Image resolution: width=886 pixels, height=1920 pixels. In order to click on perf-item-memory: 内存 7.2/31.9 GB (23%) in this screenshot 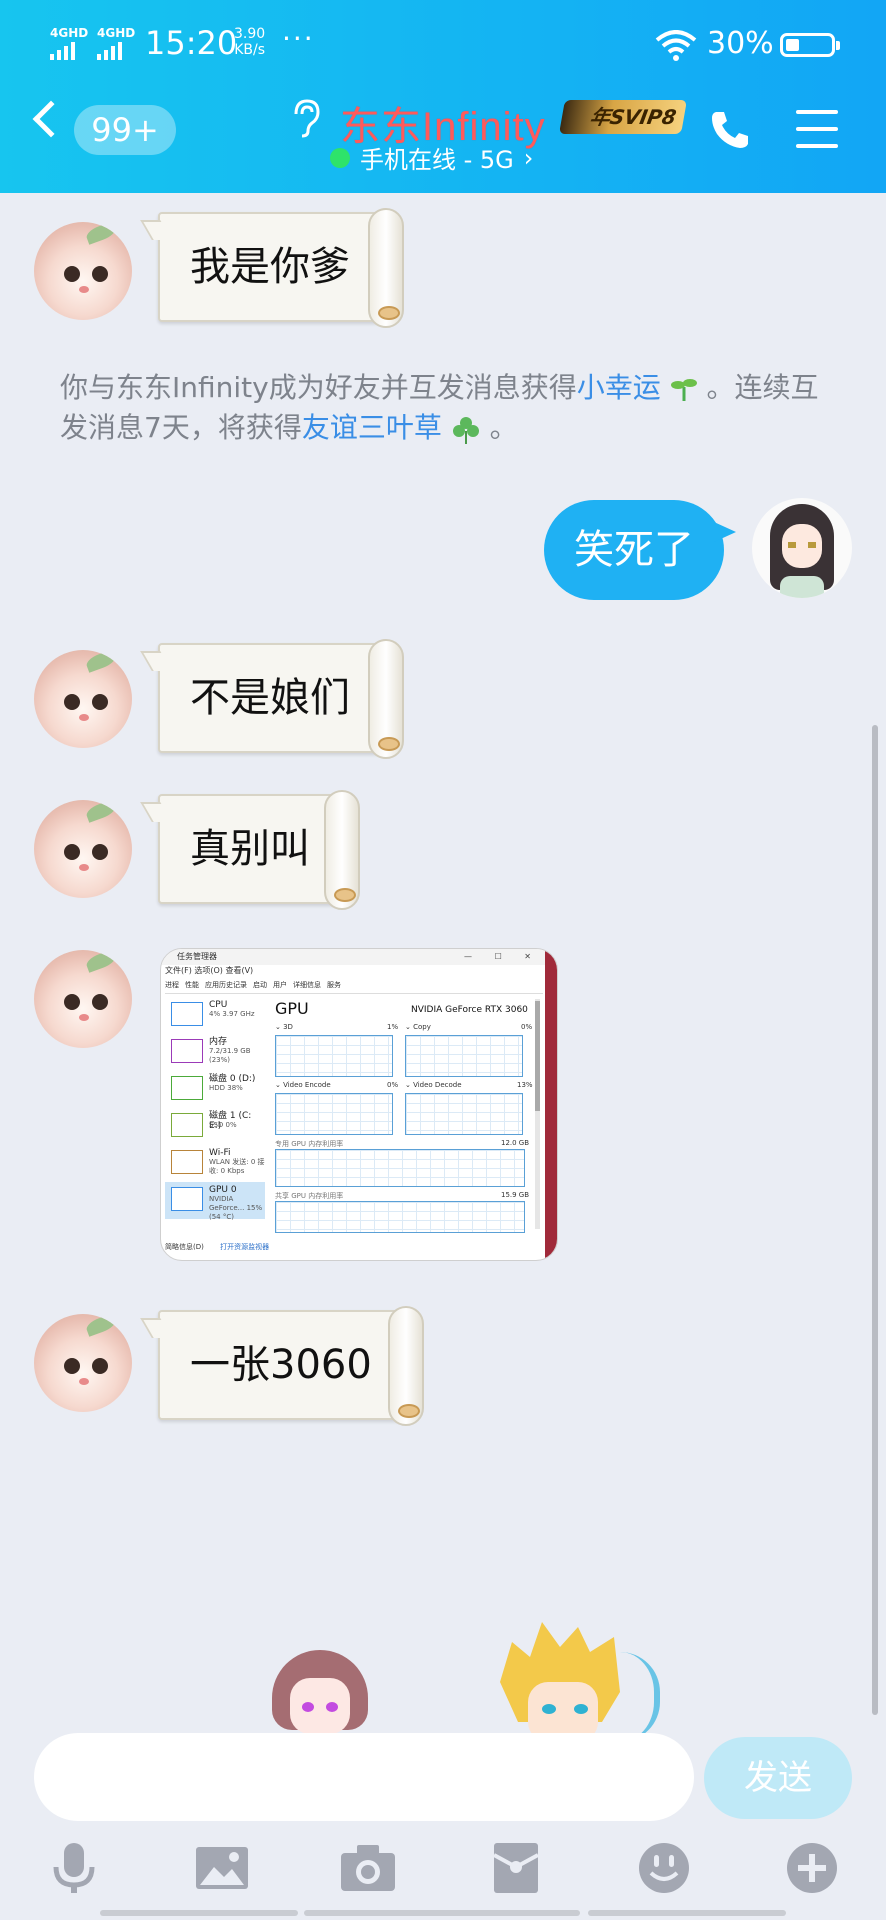, I will do `click(215, 1052)`.